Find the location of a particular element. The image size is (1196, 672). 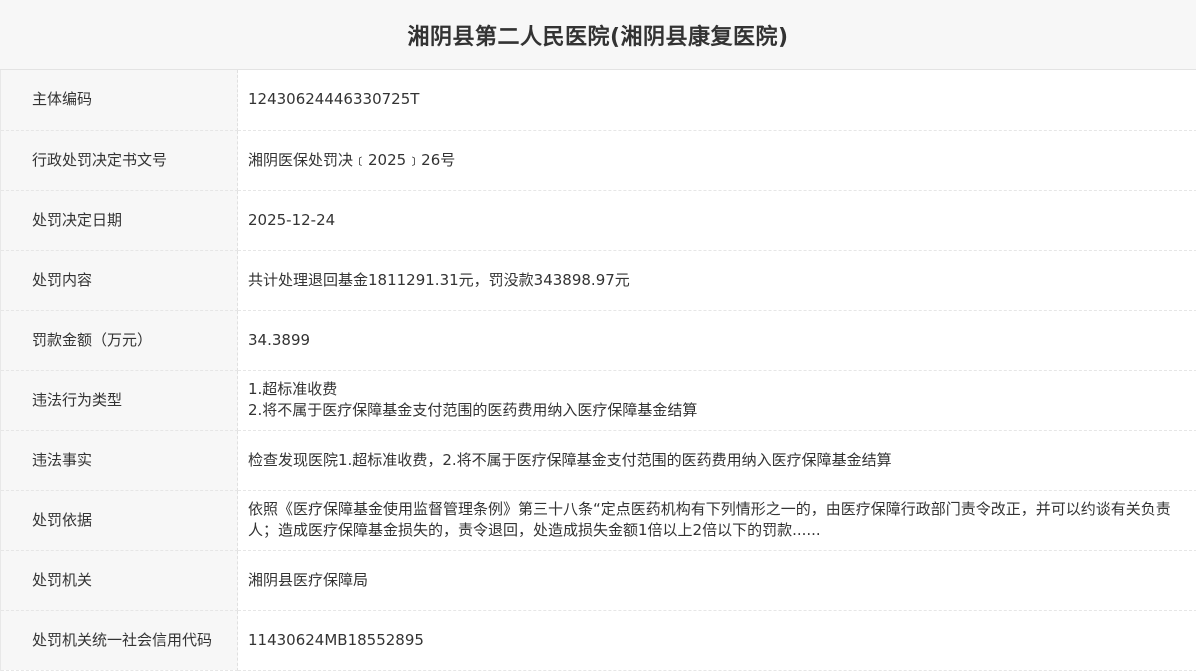

field-label: 处罚机关统一社会信用代码 is located at coordinates (119, 640).